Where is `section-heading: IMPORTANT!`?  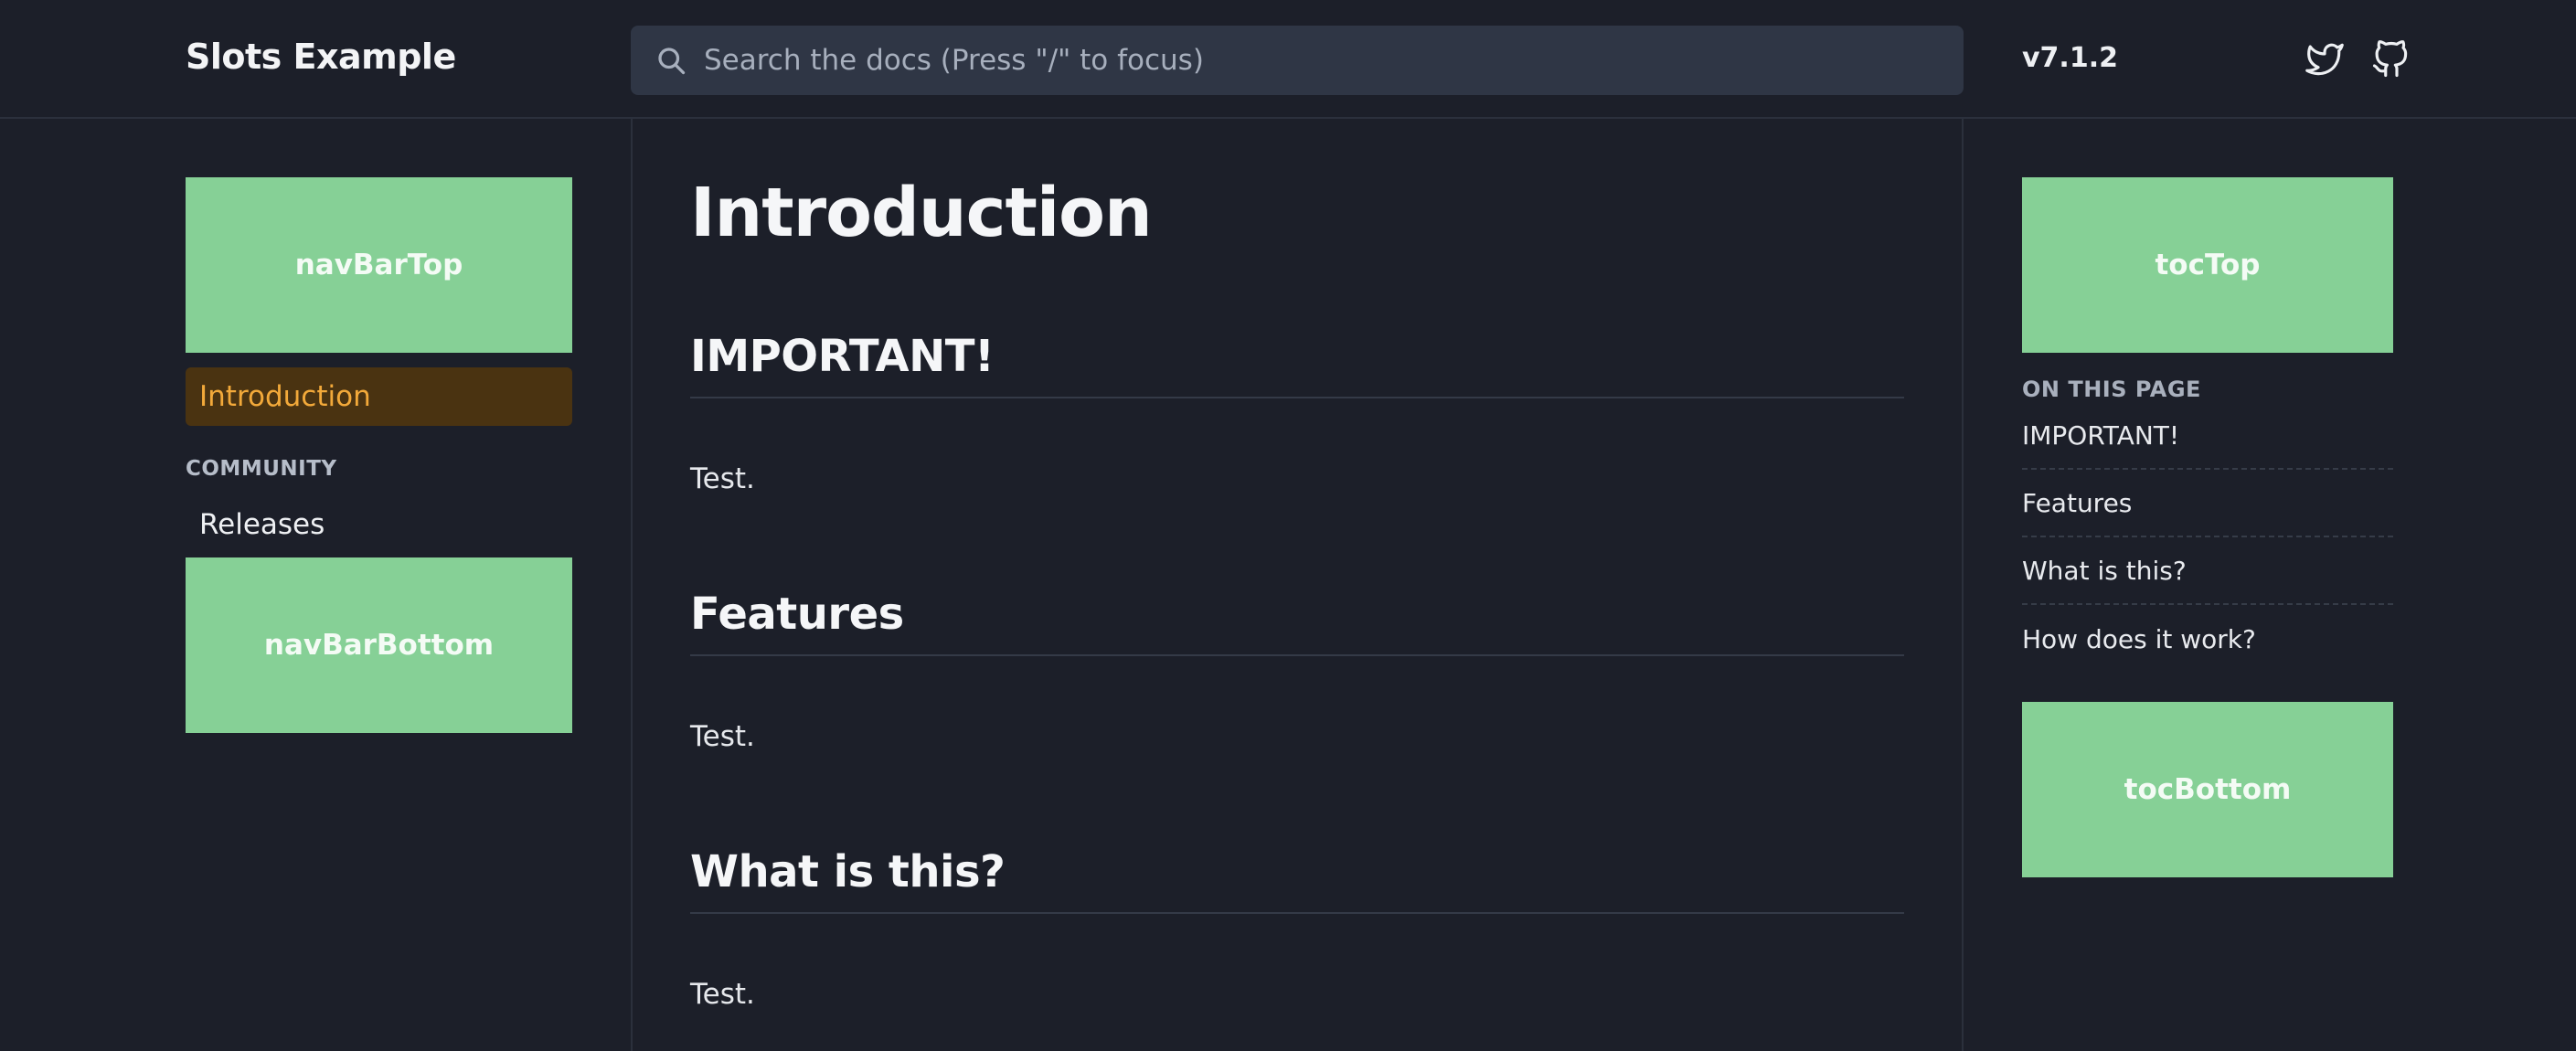
section-heading: IMPORTANT! is located at coordinates (1297, 364).